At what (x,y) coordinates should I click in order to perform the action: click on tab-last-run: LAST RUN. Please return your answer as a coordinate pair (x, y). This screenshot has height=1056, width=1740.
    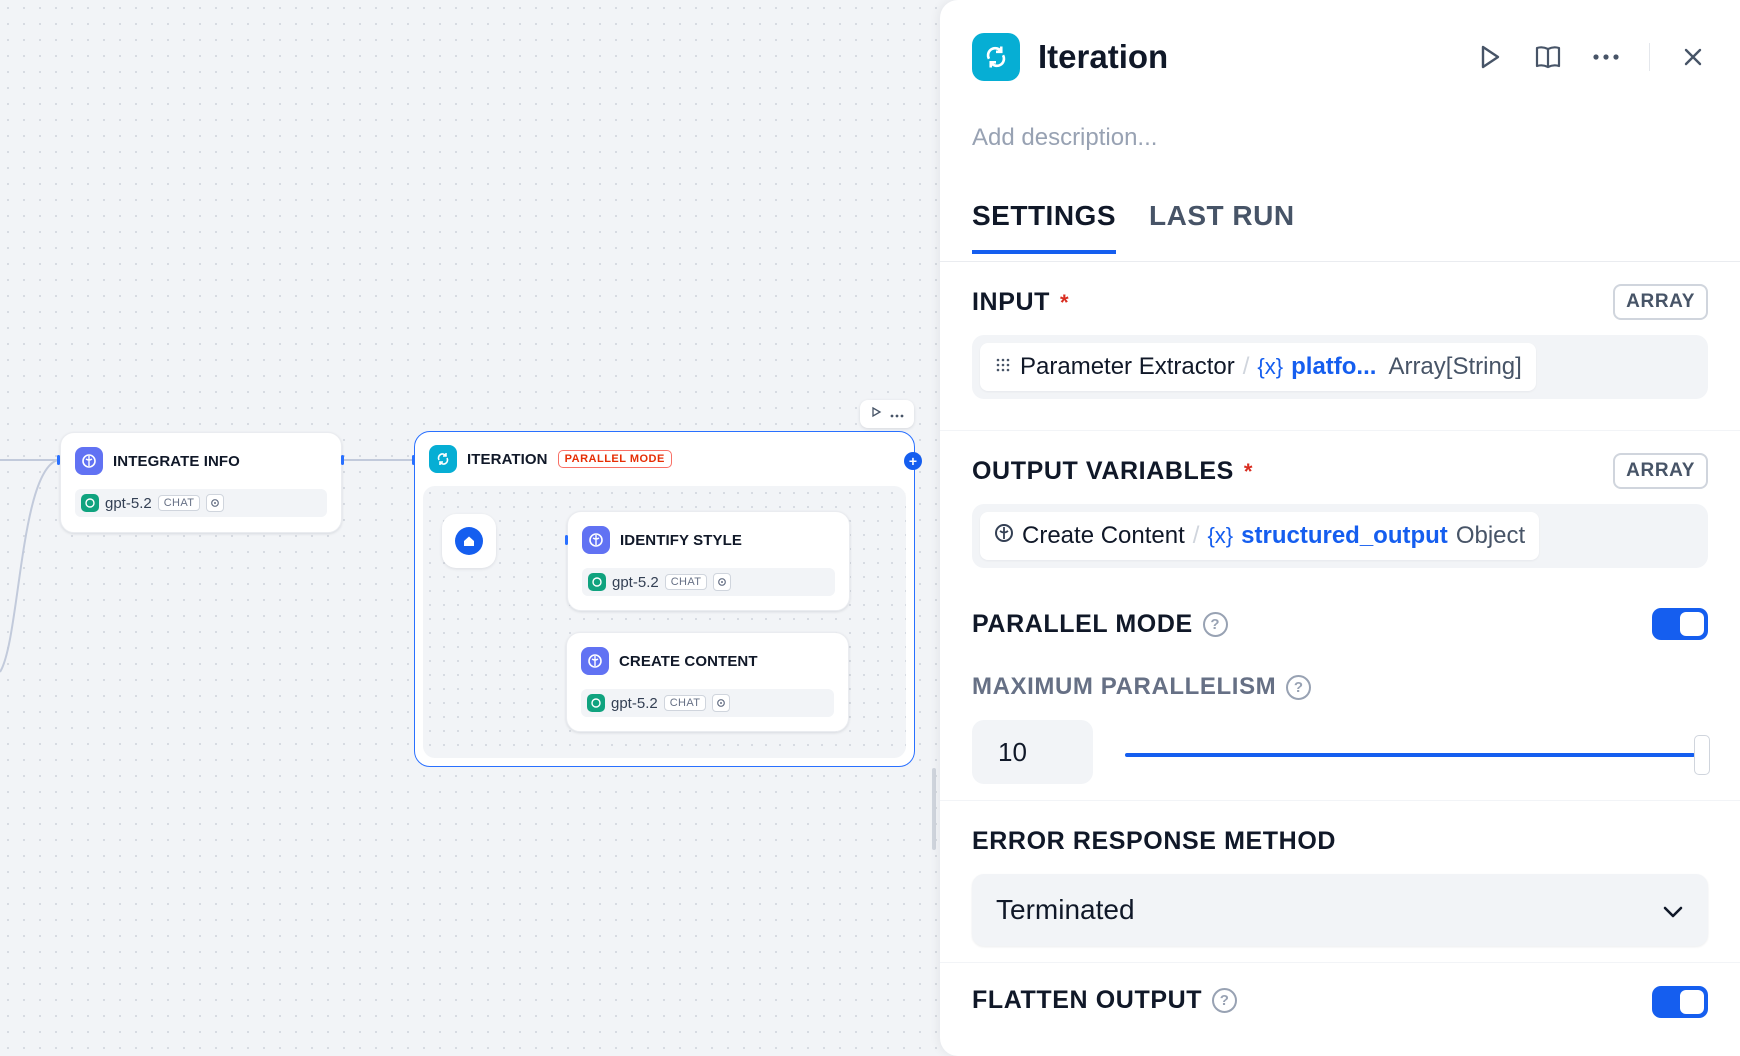
    Looking at the image, I should click on (1222, 227).